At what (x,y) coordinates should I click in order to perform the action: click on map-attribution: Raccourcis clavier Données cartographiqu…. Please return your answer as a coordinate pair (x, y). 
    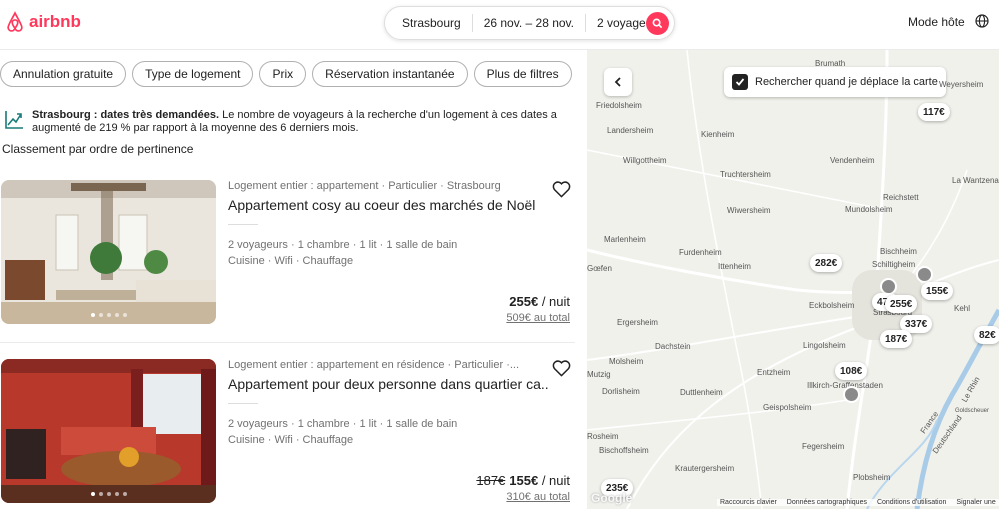
    Looking at the image, I should click on (858, 502).